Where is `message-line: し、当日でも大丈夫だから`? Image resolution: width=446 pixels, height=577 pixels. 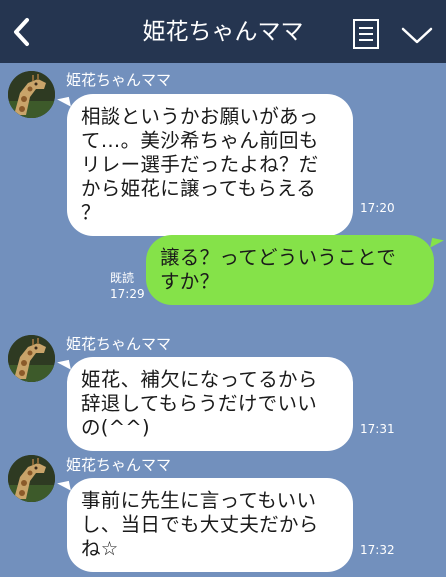 message-line: し、当日でも大丈夫だから is located at coordinates (200, 524).